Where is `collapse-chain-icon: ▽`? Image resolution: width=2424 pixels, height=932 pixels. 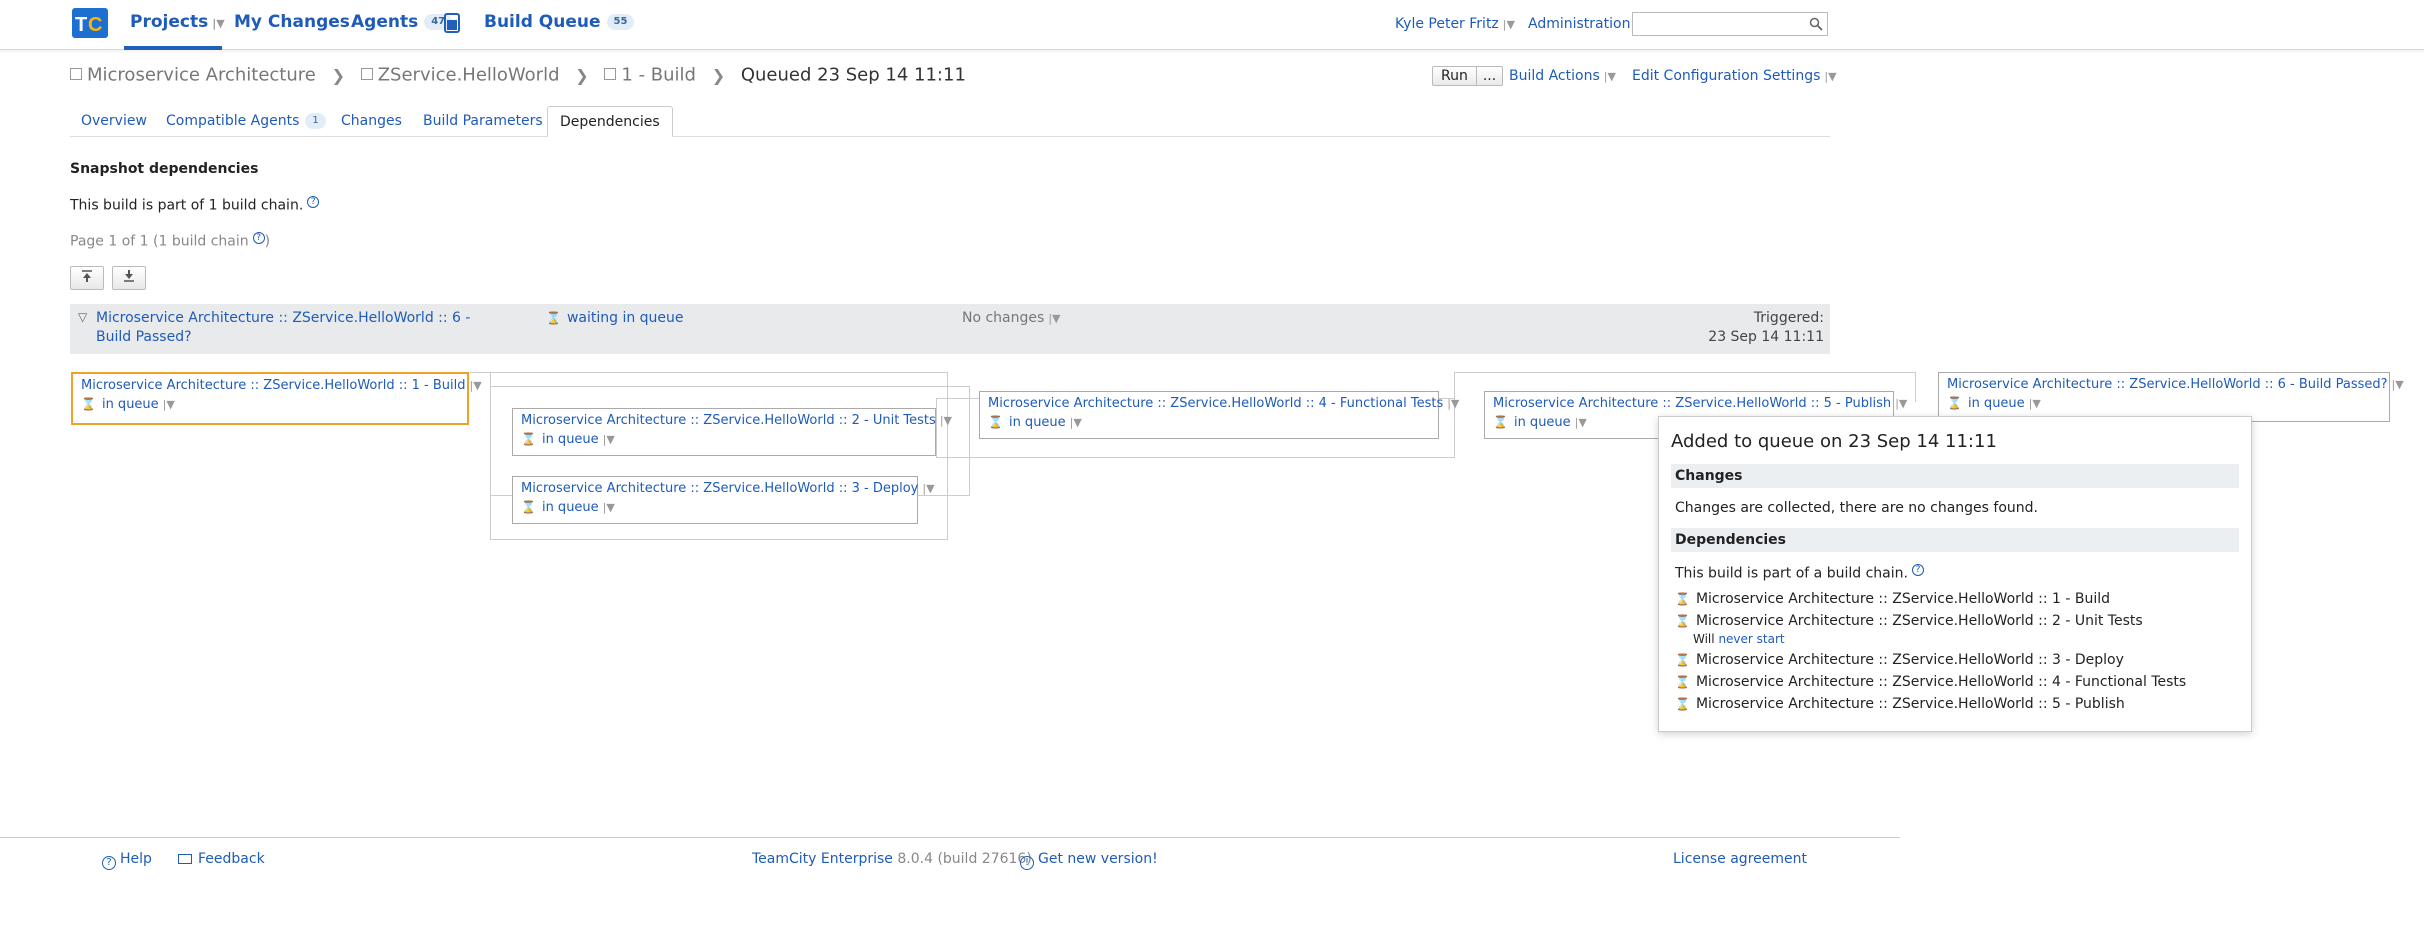
collapse-chain-icon: ▽ is located at coordinates (82, 317).